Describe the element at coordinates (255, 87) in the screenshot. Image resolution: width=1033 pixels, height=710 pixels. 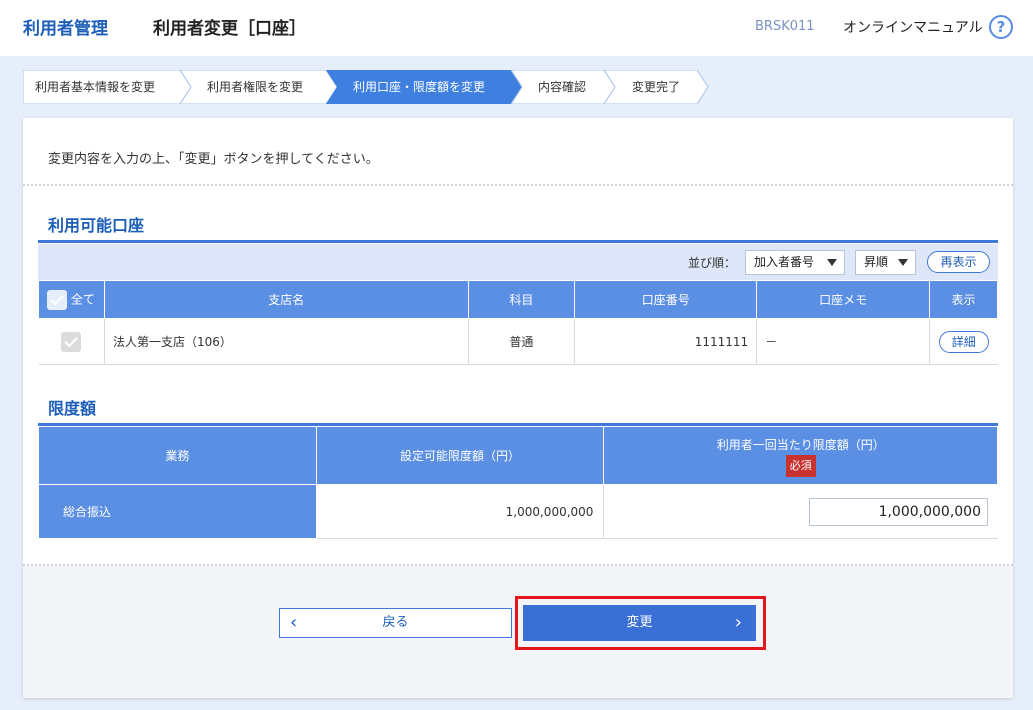
I see `step-2: 利用者権限を変更` at that location.